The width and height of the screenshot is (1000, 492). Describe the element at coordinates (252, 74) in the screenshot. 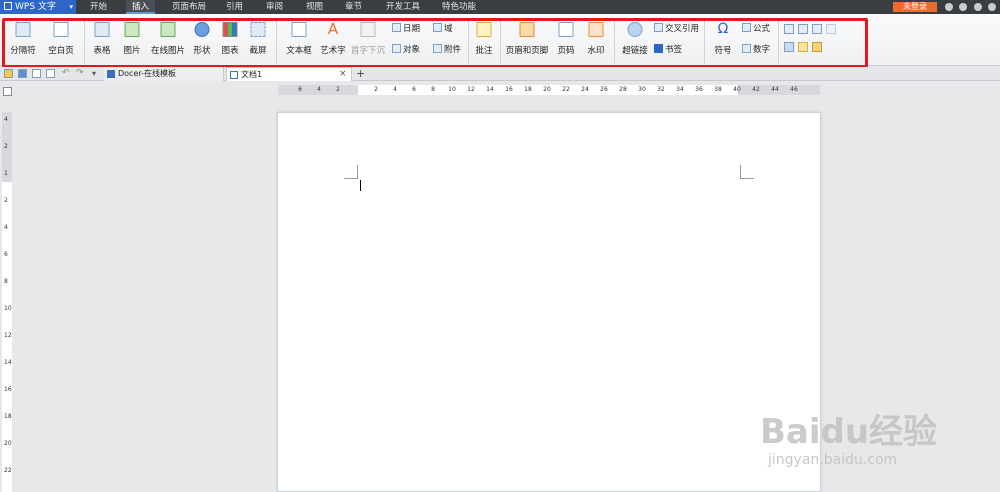

I see `tab-document1-label: 文档1` at that location.